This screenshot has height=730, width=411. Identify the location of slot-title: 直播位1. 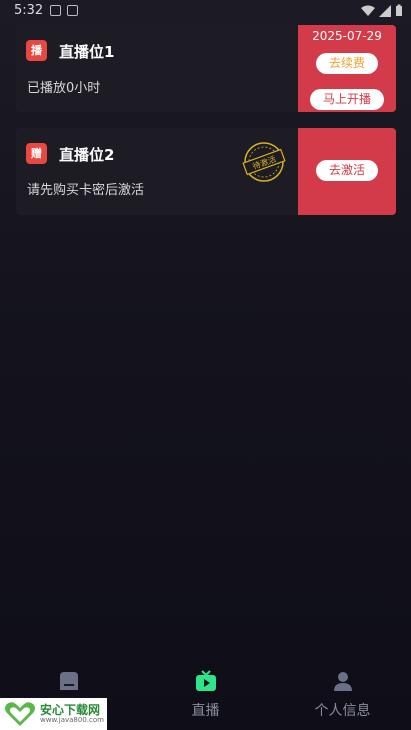
(87, 52).